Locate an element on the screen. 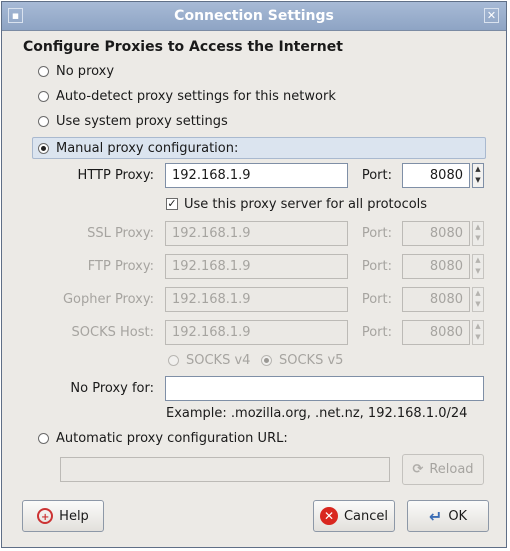  section-heading: Configure Proxies to Access the Internet is located at coordinates (183, 47).